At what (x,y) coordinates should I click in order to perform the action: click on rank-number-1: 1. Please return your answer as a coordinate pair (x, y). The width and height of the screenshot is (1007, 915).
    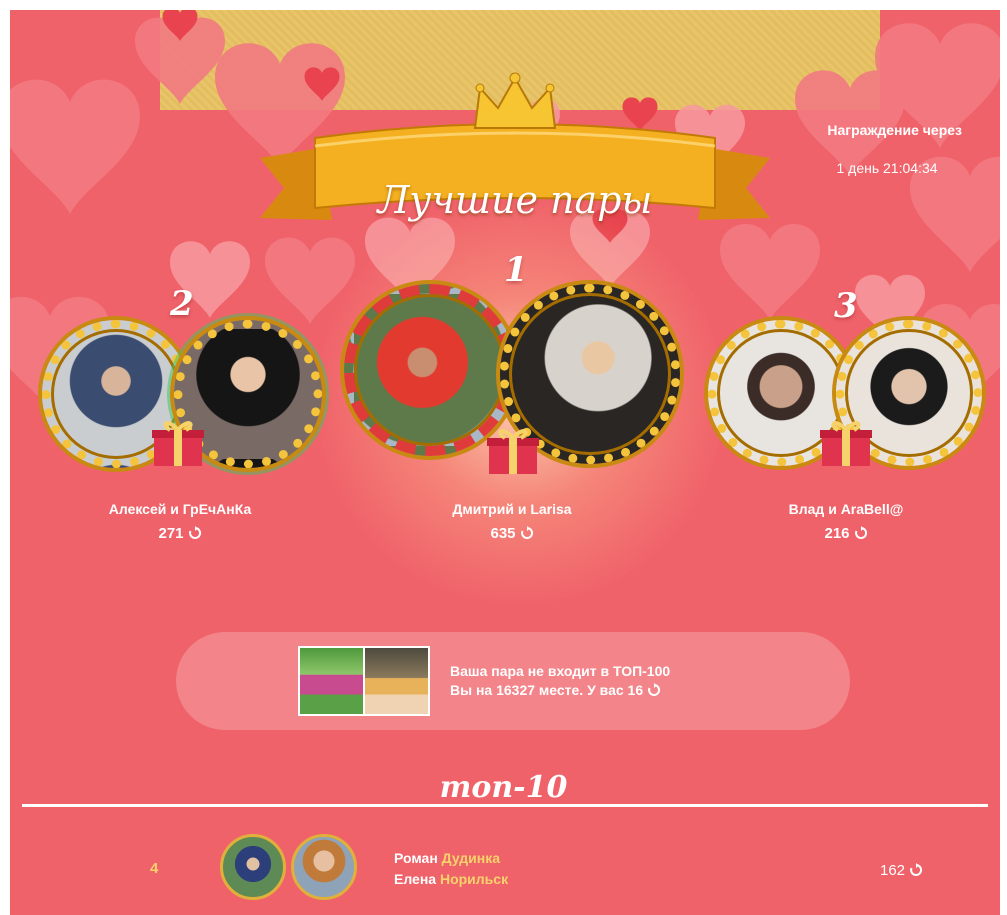
    Looking at the image, I should click on (516, 270).